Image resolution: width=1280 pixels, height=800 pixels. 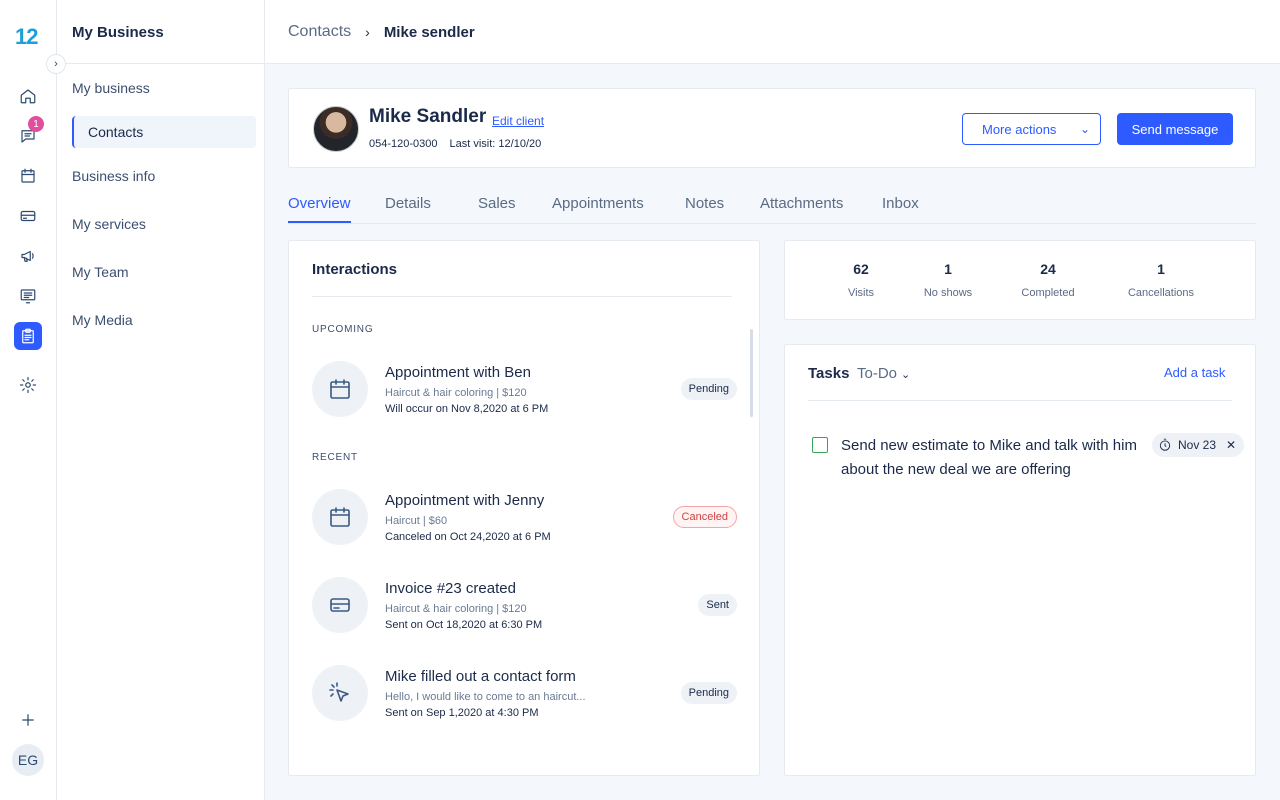 I want to click on breadcrumb-current: Mike sendler, so click(x=429, y=32).